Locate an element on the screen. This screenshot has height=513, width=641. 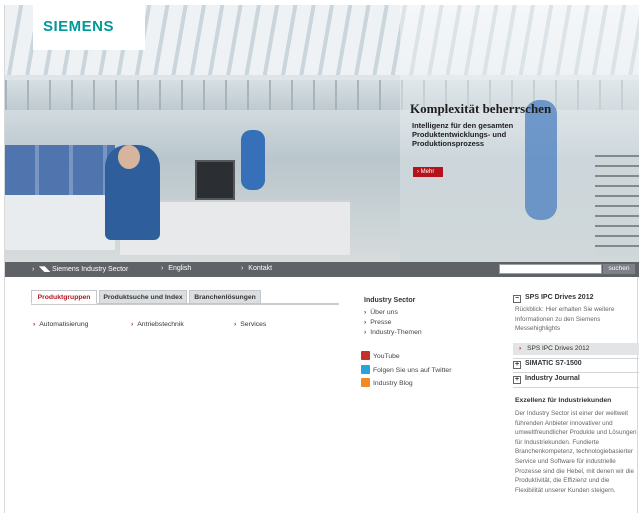
search-input is located at coordinates (550, 269).